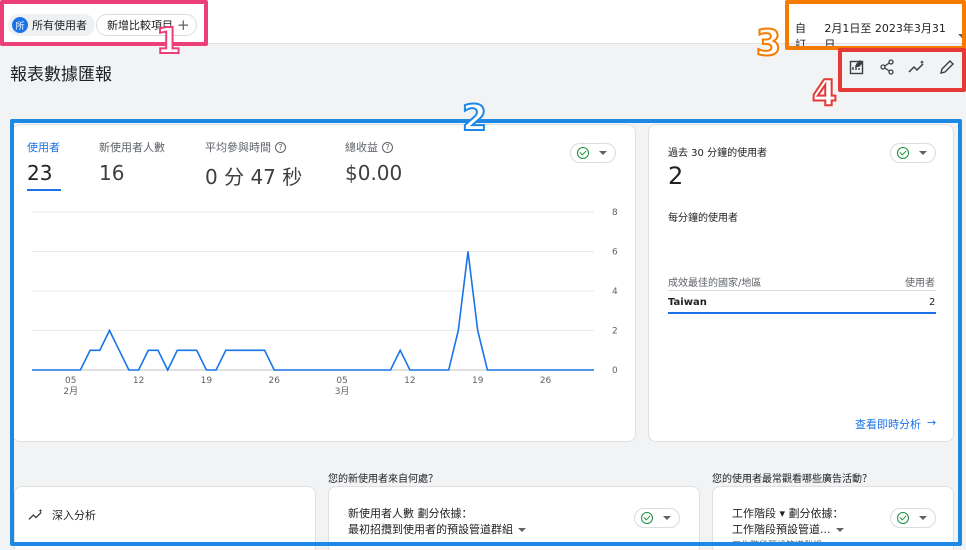 This screenshot has height=550, width=966. What do you see at coordinates (824, 93) in the screenshot?
I see `annotation-label-4: 4` at bounding box center [824, 93].